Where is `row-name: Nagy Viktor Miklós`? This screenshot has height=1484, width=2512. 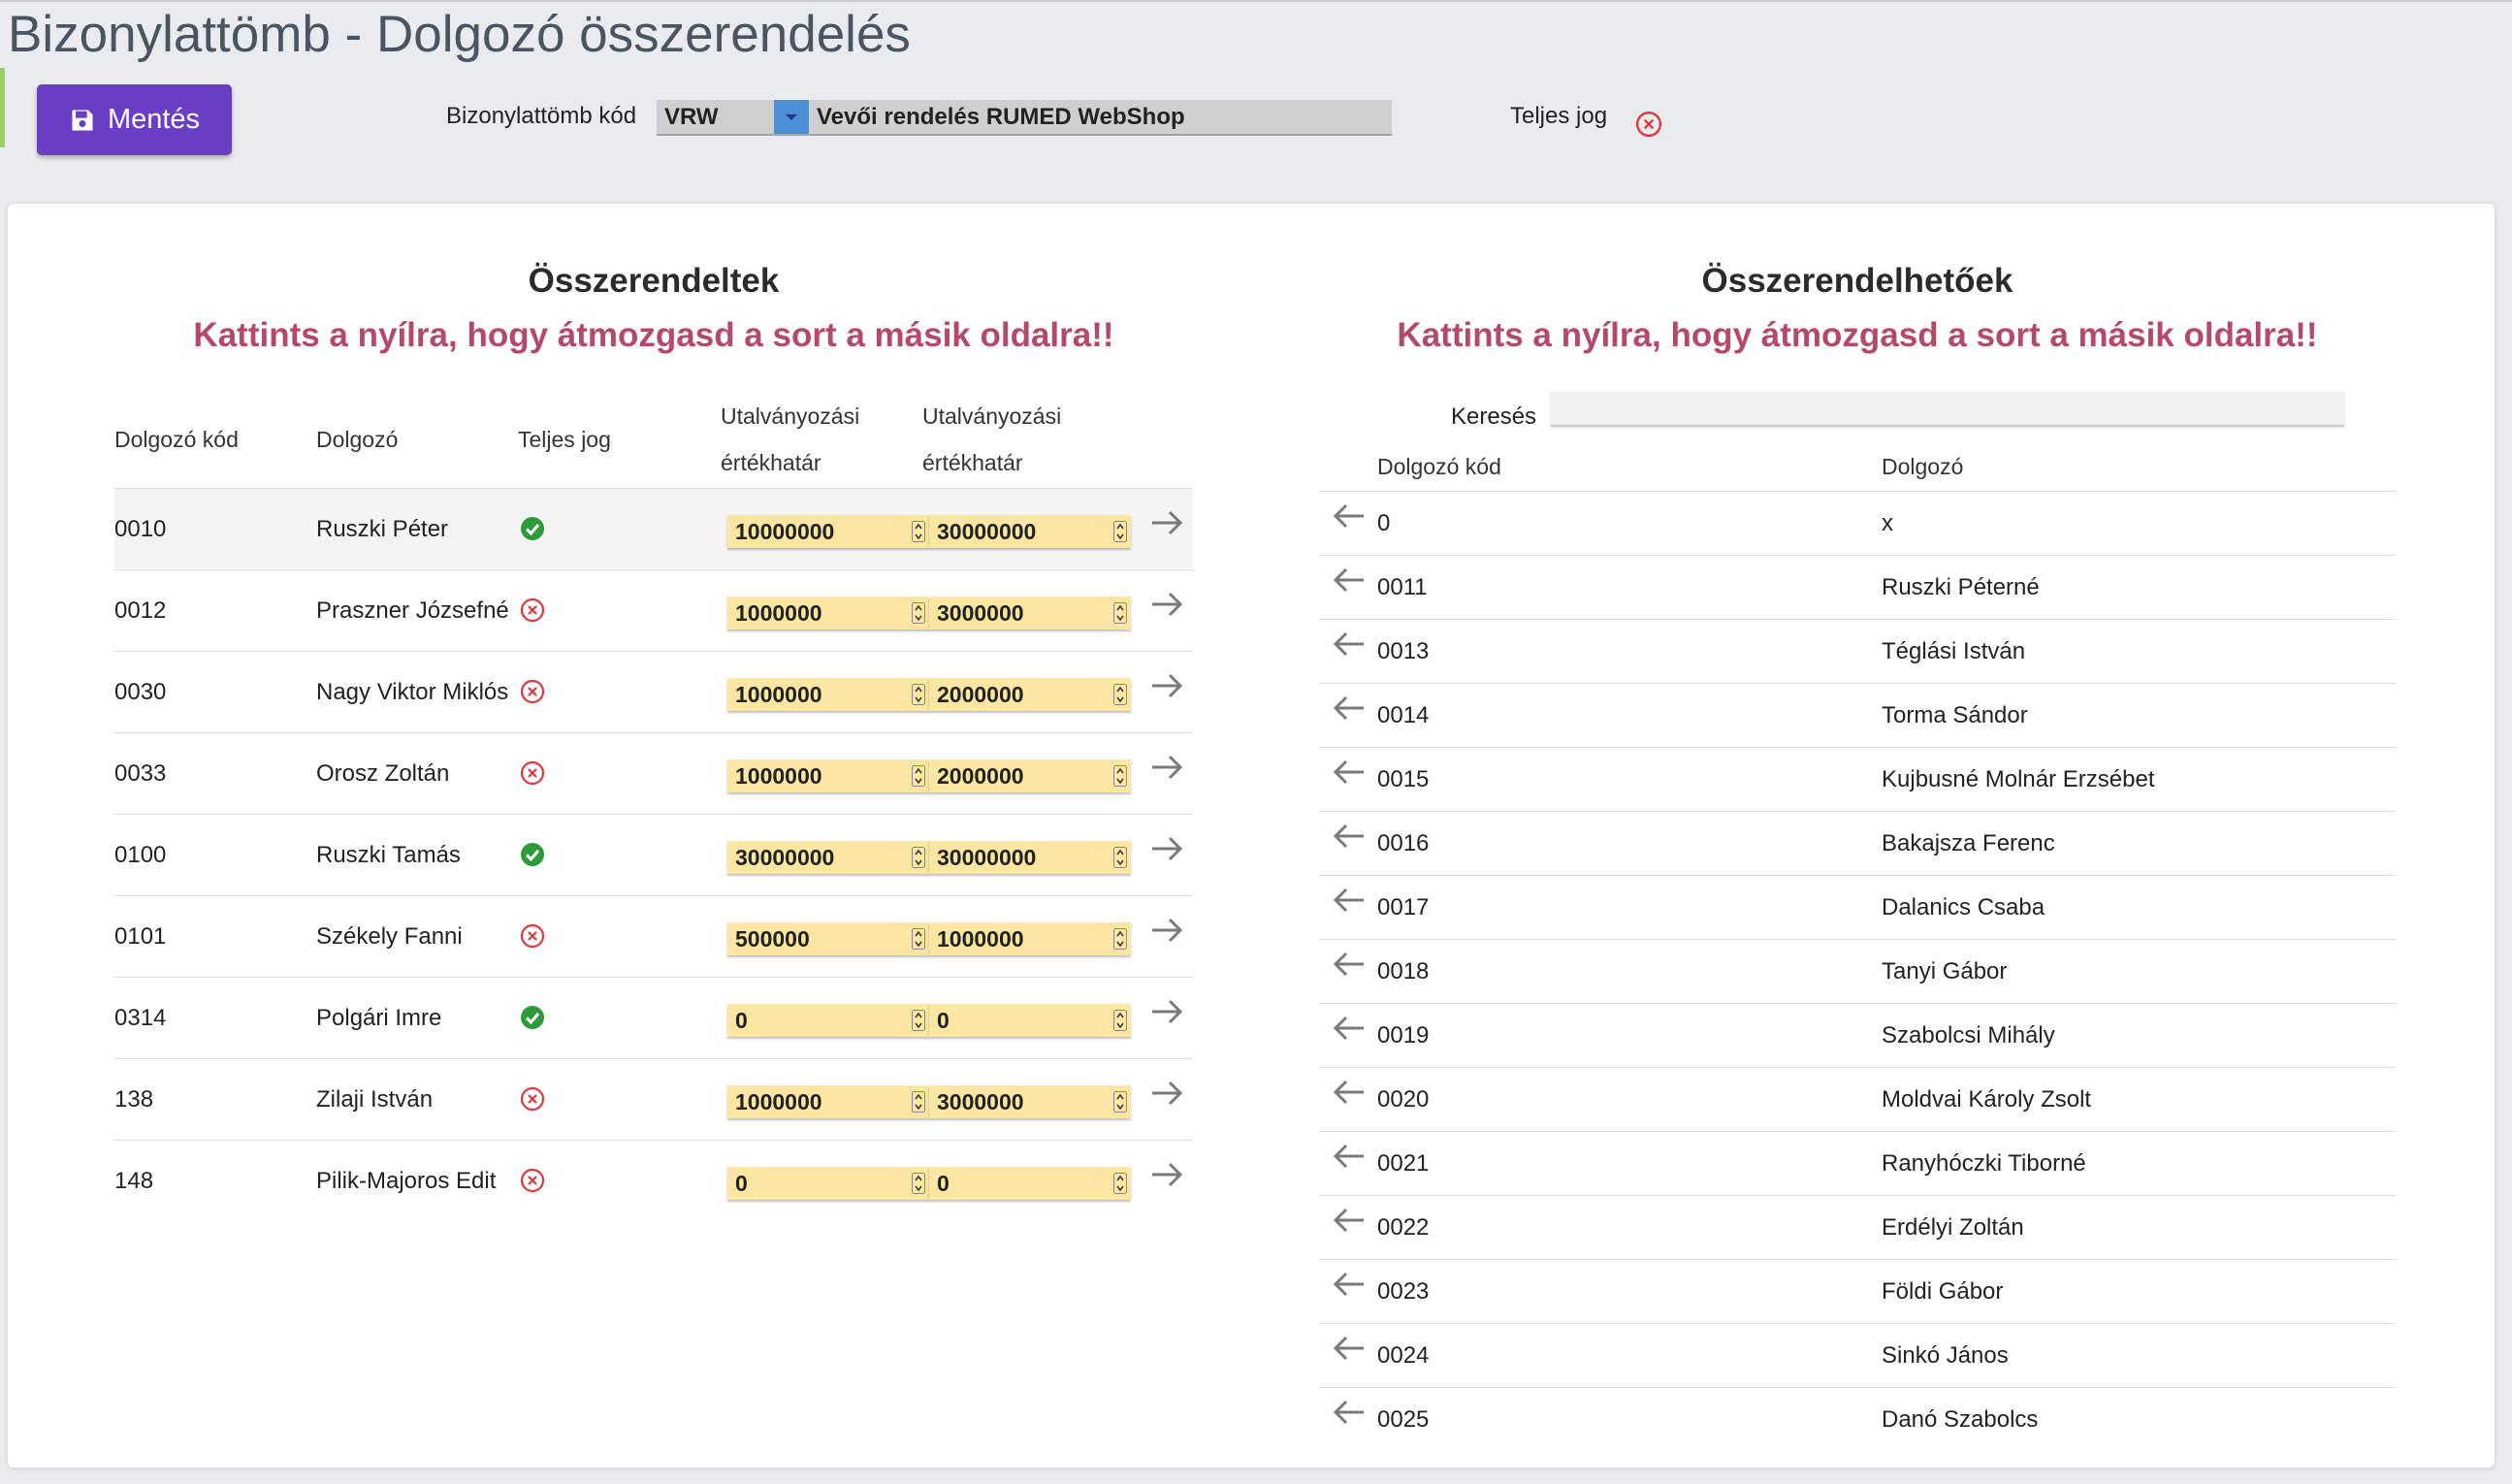
row-name: Nagy Viktor Miklós is located at coordinates (413, 692).